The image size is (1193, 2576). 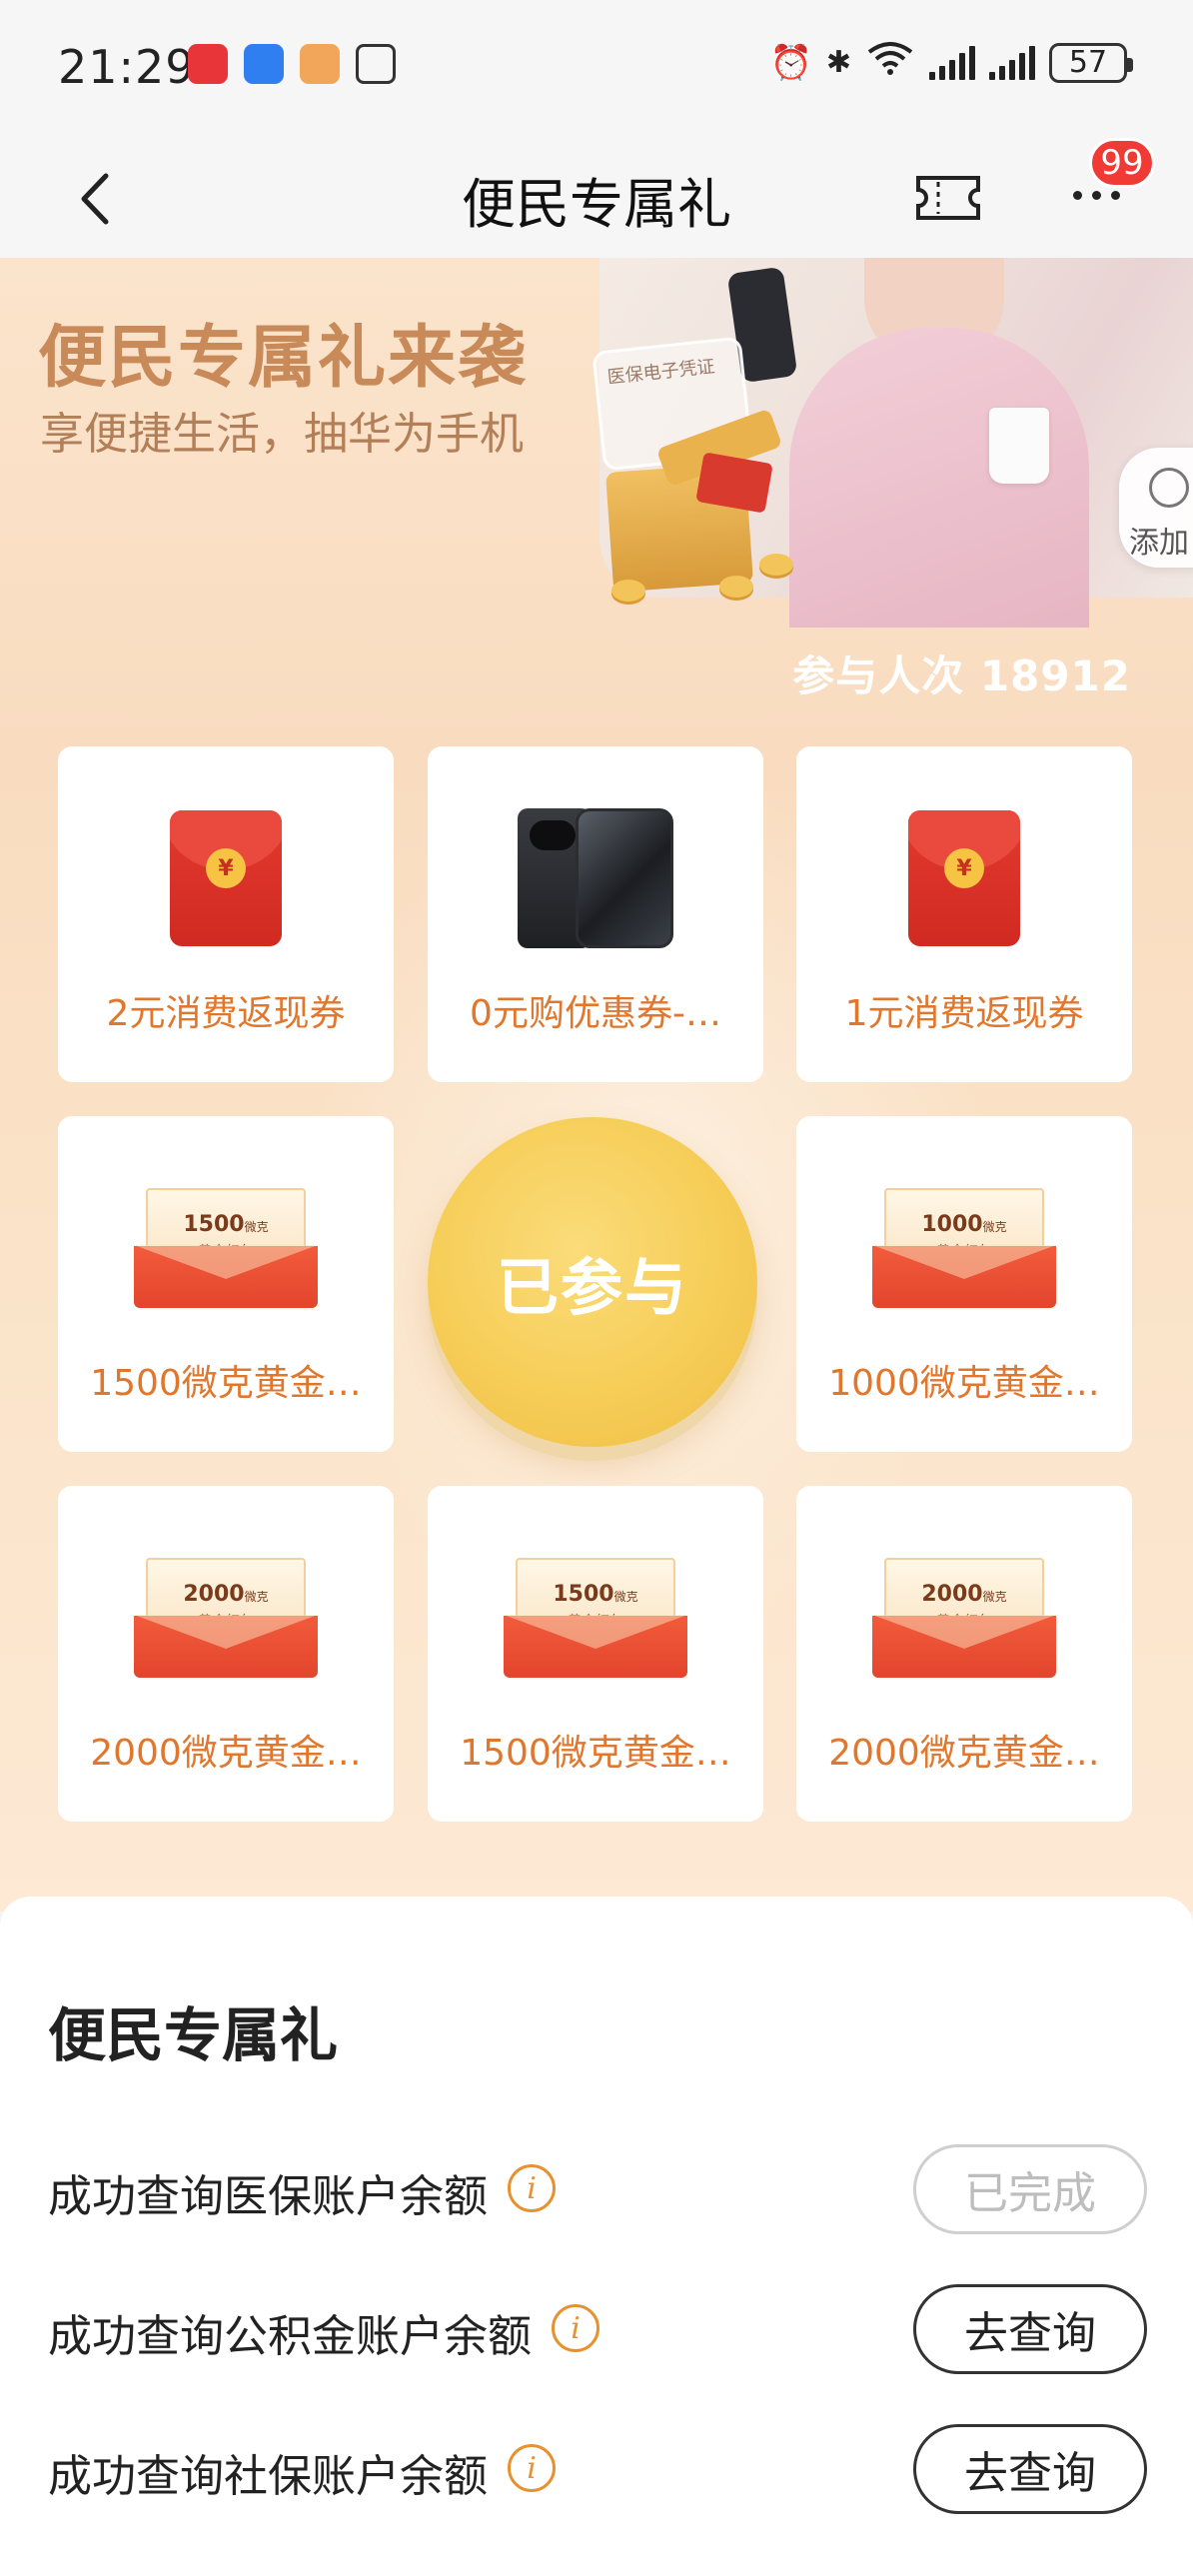 What do you see at coordinates (1019, 446) in the screenshot?
I see `banner-cup` at bounding box center [1019, 446].